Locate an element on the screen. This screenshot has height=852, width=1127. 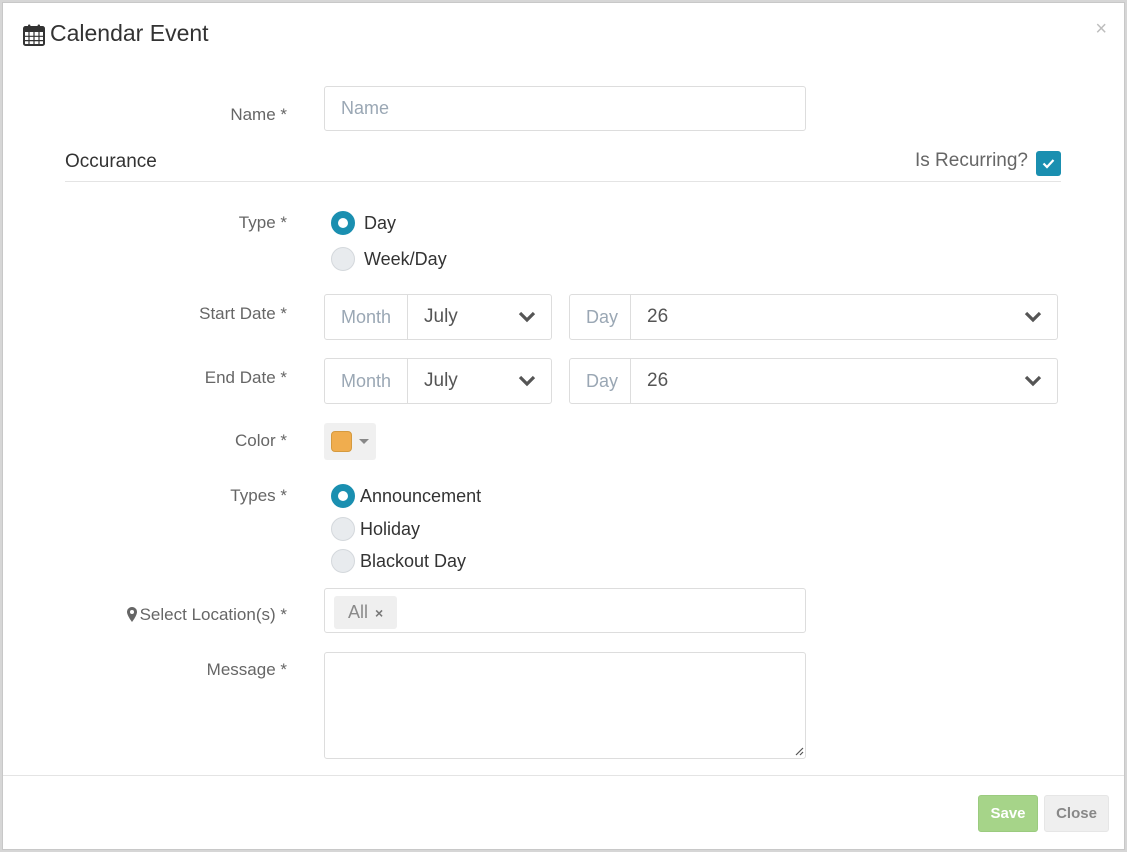
type-option-day: Day is located at coordinates (363, 223).